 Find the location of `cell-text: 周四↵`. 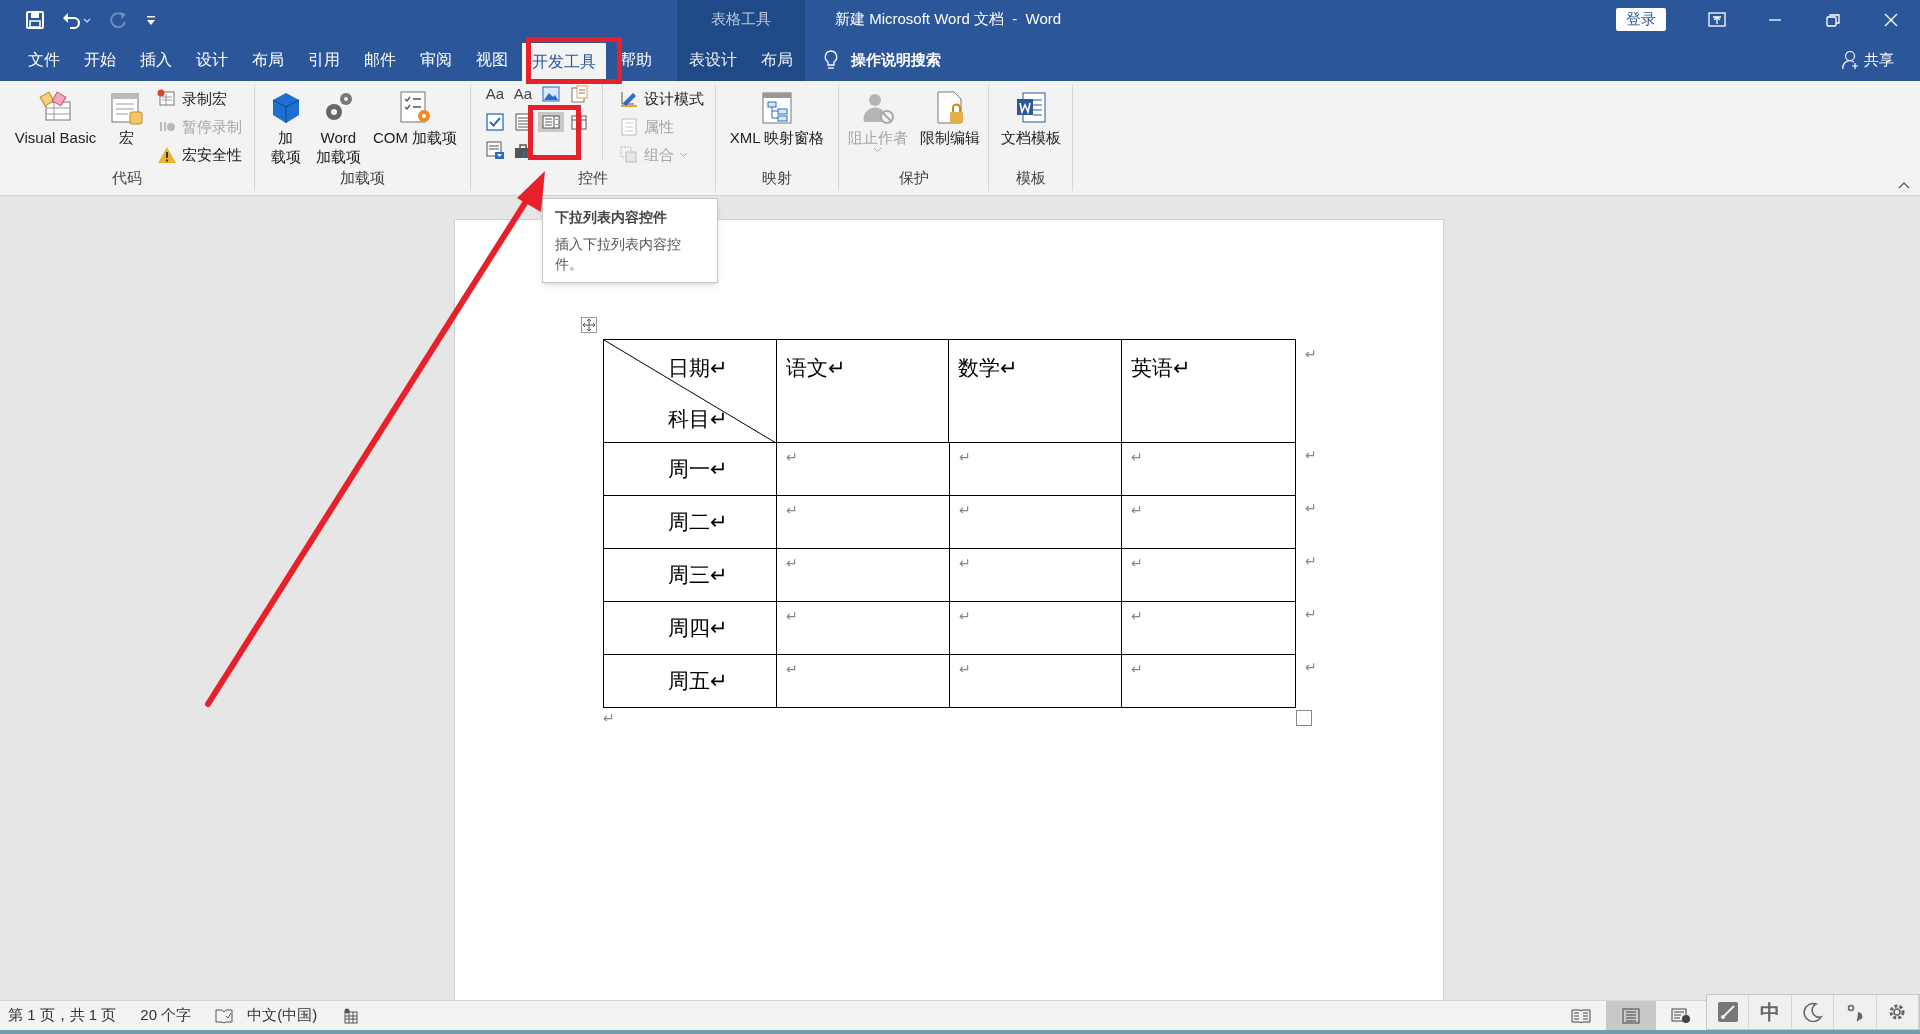

cell-text: 周四↵ is located at coordinates (698, 628).